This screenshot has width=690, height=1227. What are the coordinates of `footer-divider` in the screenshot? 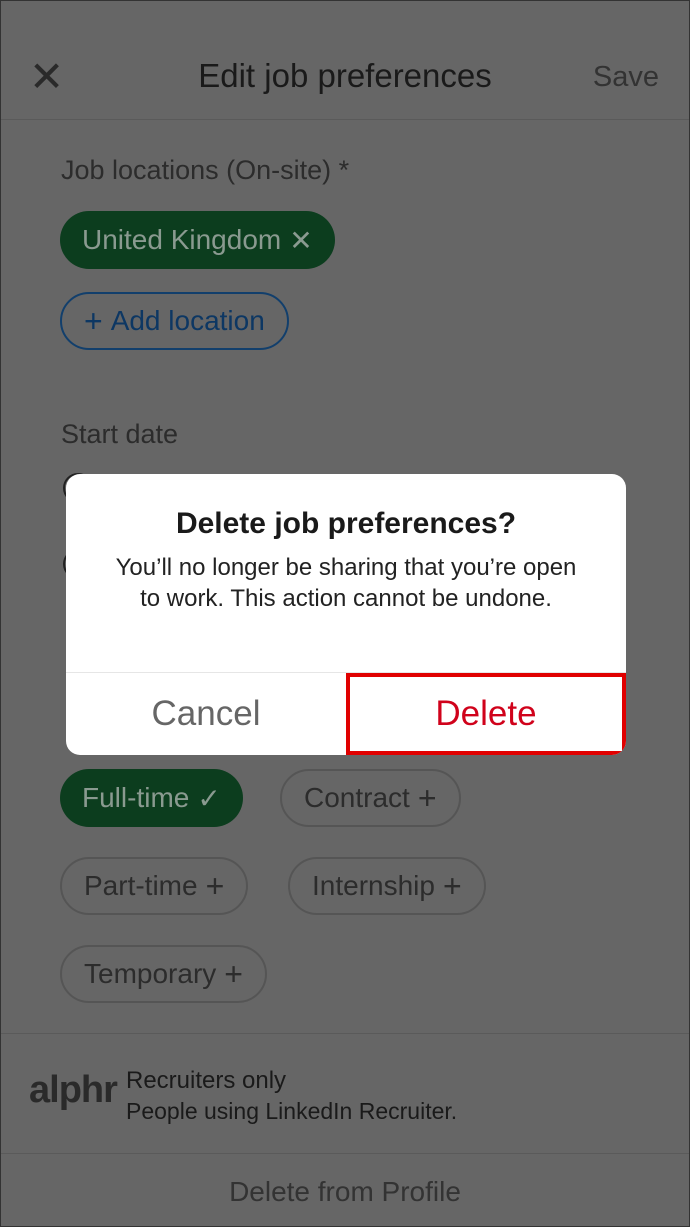 It's located at (345, 1153).